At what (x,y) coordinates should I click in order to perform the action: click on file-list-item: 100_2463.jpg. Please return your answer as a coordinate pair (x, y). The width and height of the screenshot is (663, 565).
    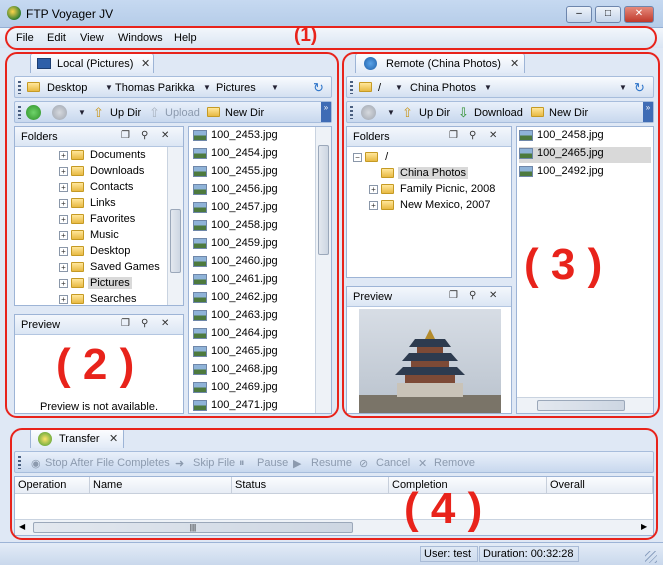
    Looking at the image, I should click on (235, 317).